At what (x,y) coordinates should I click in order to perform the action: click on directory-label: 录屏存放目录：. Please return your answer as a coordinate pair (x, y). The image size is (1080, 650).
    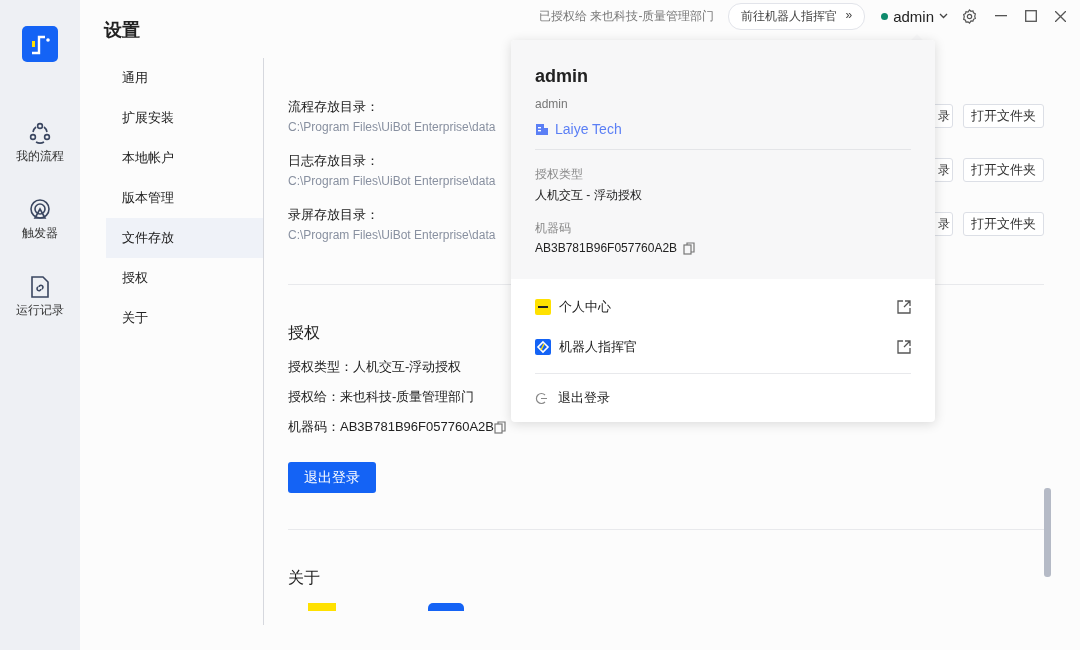
    Looking at the image, I should click on (334, 215).